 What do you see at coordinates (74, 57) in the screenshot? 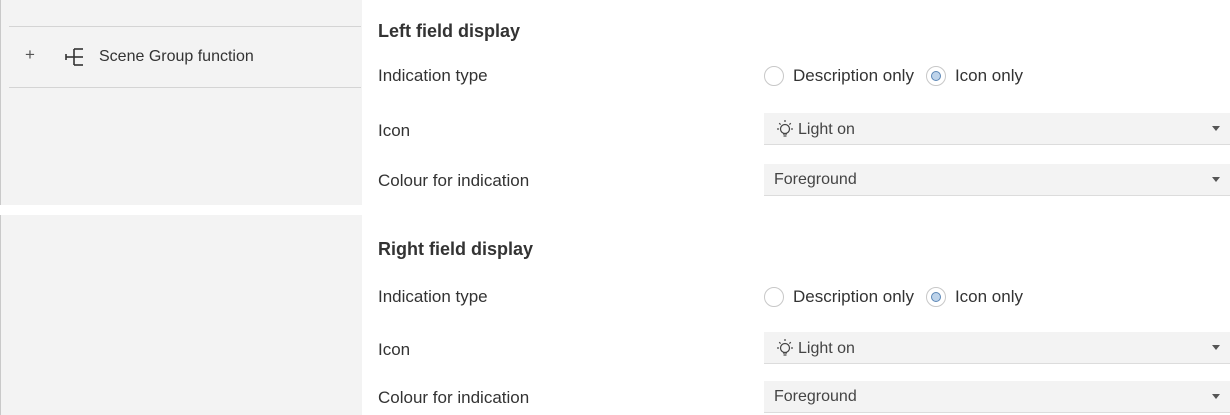
I see `tree-branch-icon` at bounding box center [74, 57].